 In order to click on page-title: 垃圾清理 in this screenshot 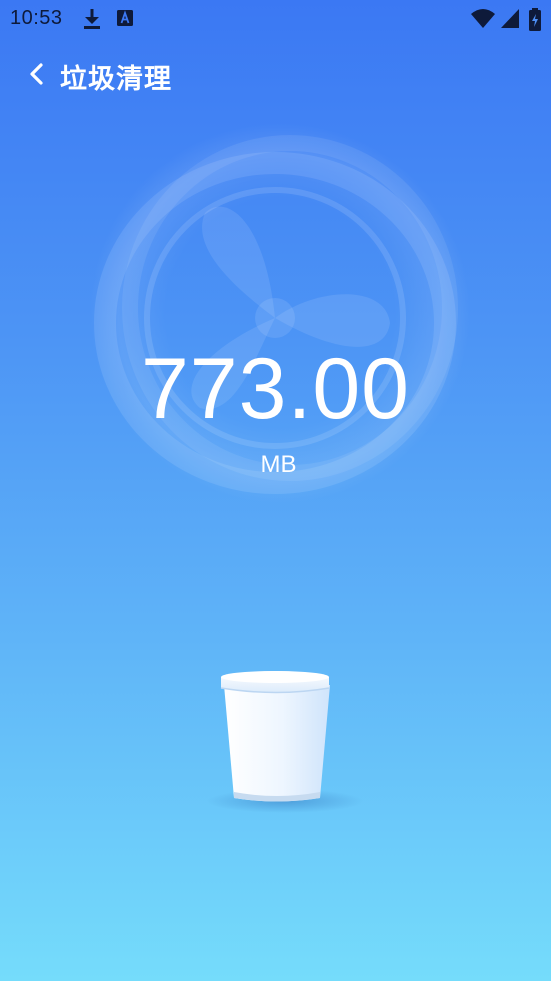, I will do `click(116, 79)`.